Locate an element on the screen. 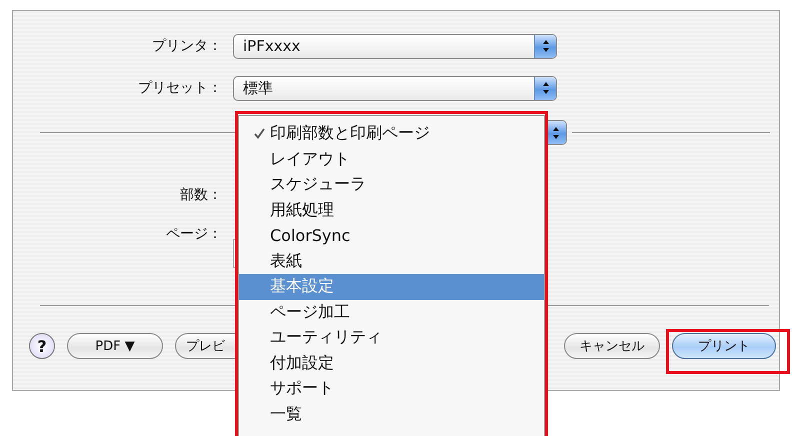  field-label: 部数： is located at coordinates (201, 195).